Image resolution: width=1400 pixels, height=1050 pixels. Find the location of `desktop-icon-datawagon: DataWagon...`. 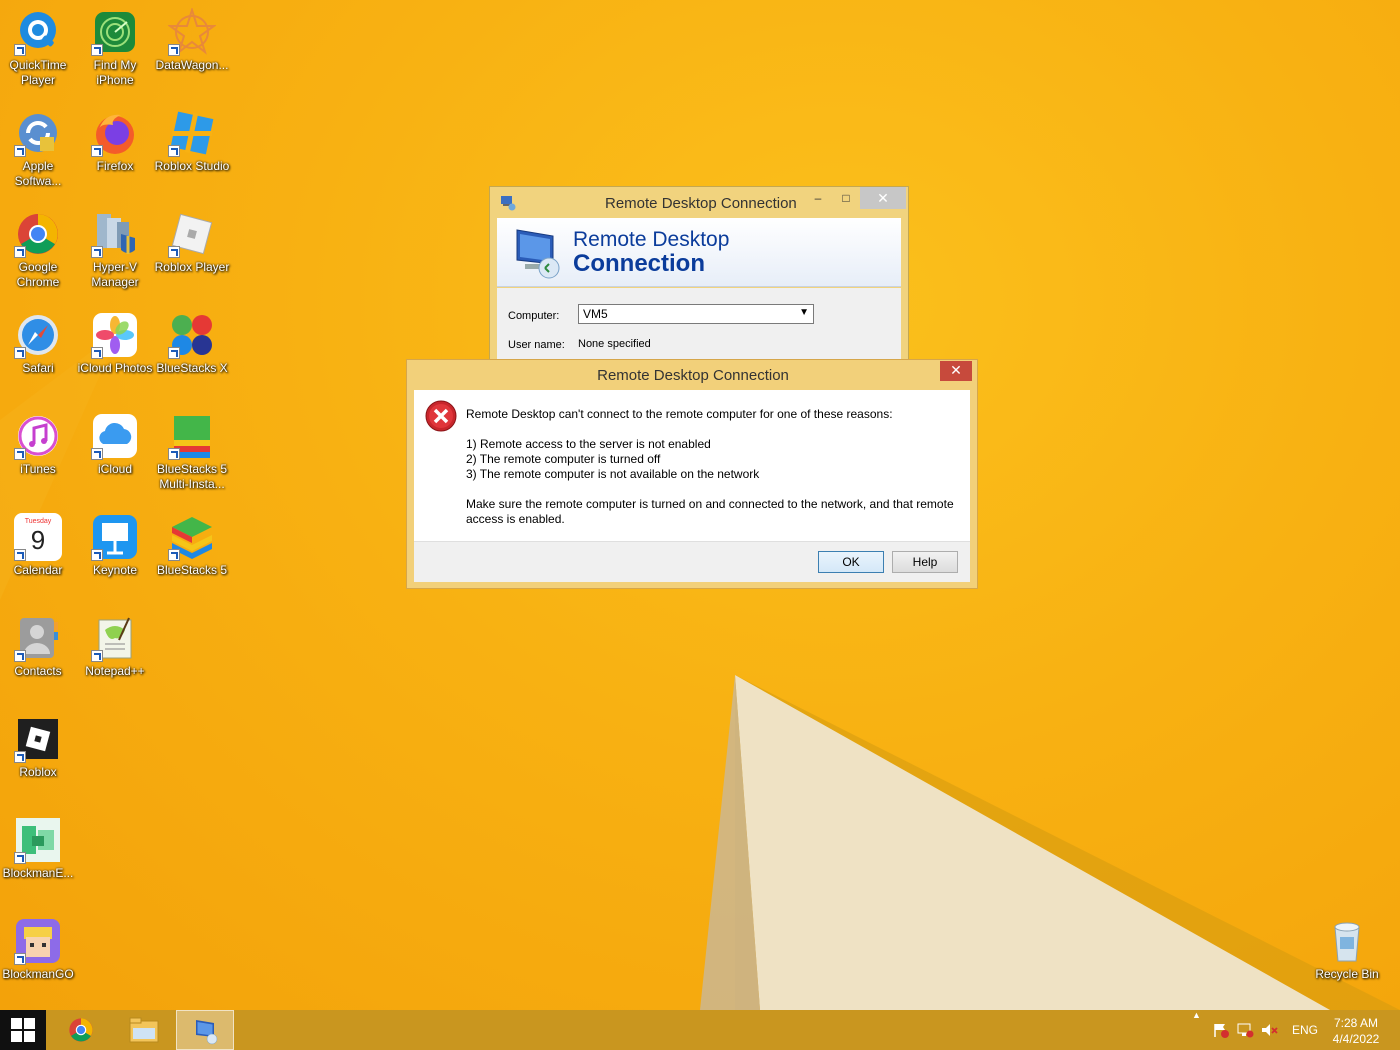

desktop-icon-datawagon: DataWagon... is located at coordinates (192, 50).